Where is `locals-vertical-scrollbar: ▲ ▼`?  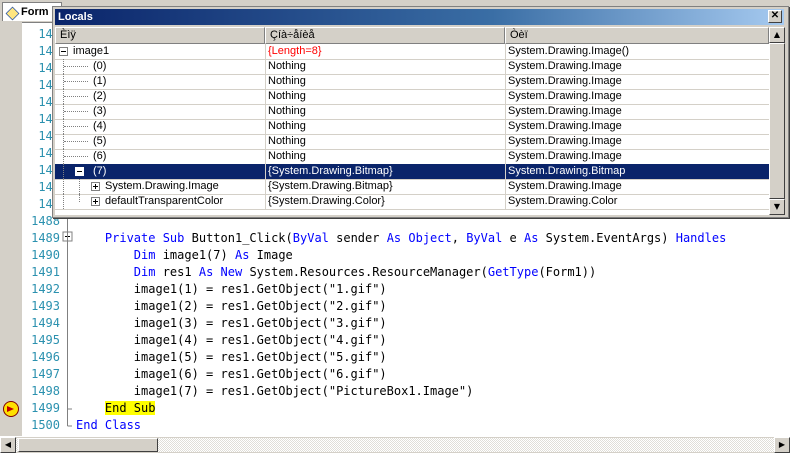 locals-vertical-scrollbar: ▲ ▼ is located at coordinates (777, 121).